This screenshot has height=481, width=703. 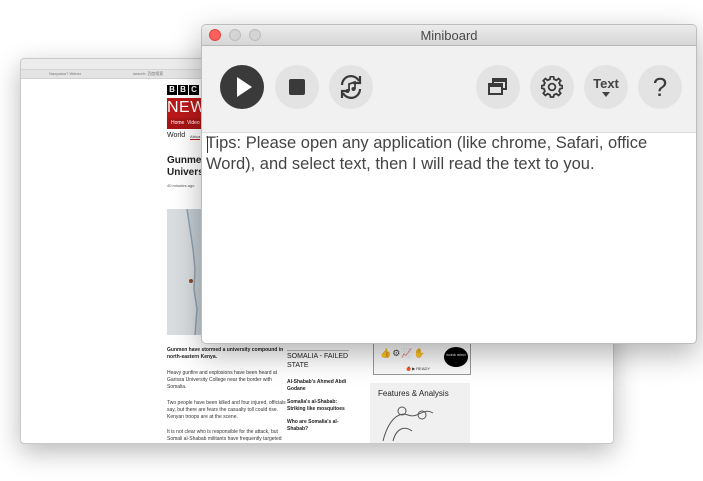 I want to click on kenya-map-image, so click(x=184, y=272).